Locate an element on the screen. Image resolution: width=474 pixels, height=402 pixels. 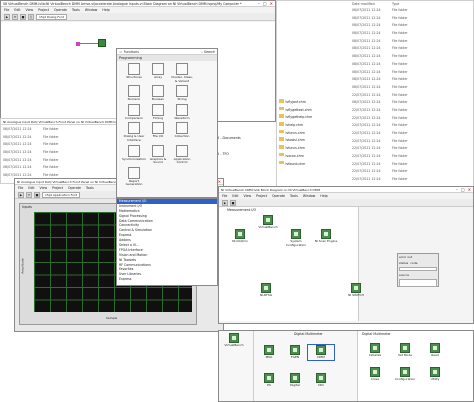
menu-help: Help is located at coordinates (105, 10).